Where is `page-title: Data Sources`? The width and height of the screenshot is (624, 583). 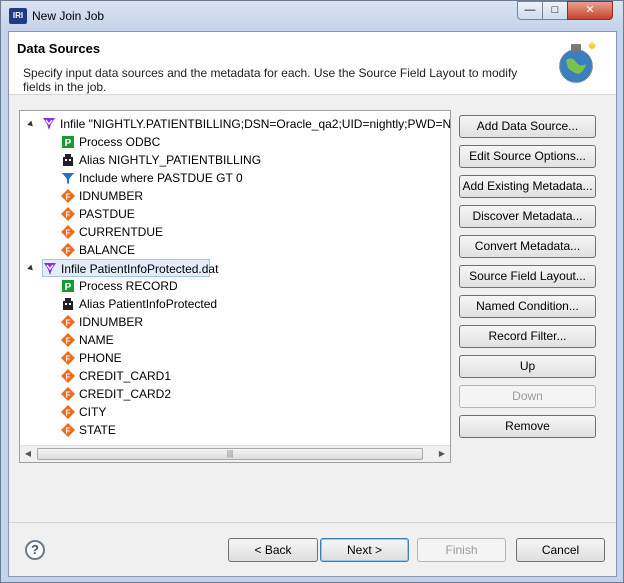 page-title: Data Sources is located at coordinates (59, 48).